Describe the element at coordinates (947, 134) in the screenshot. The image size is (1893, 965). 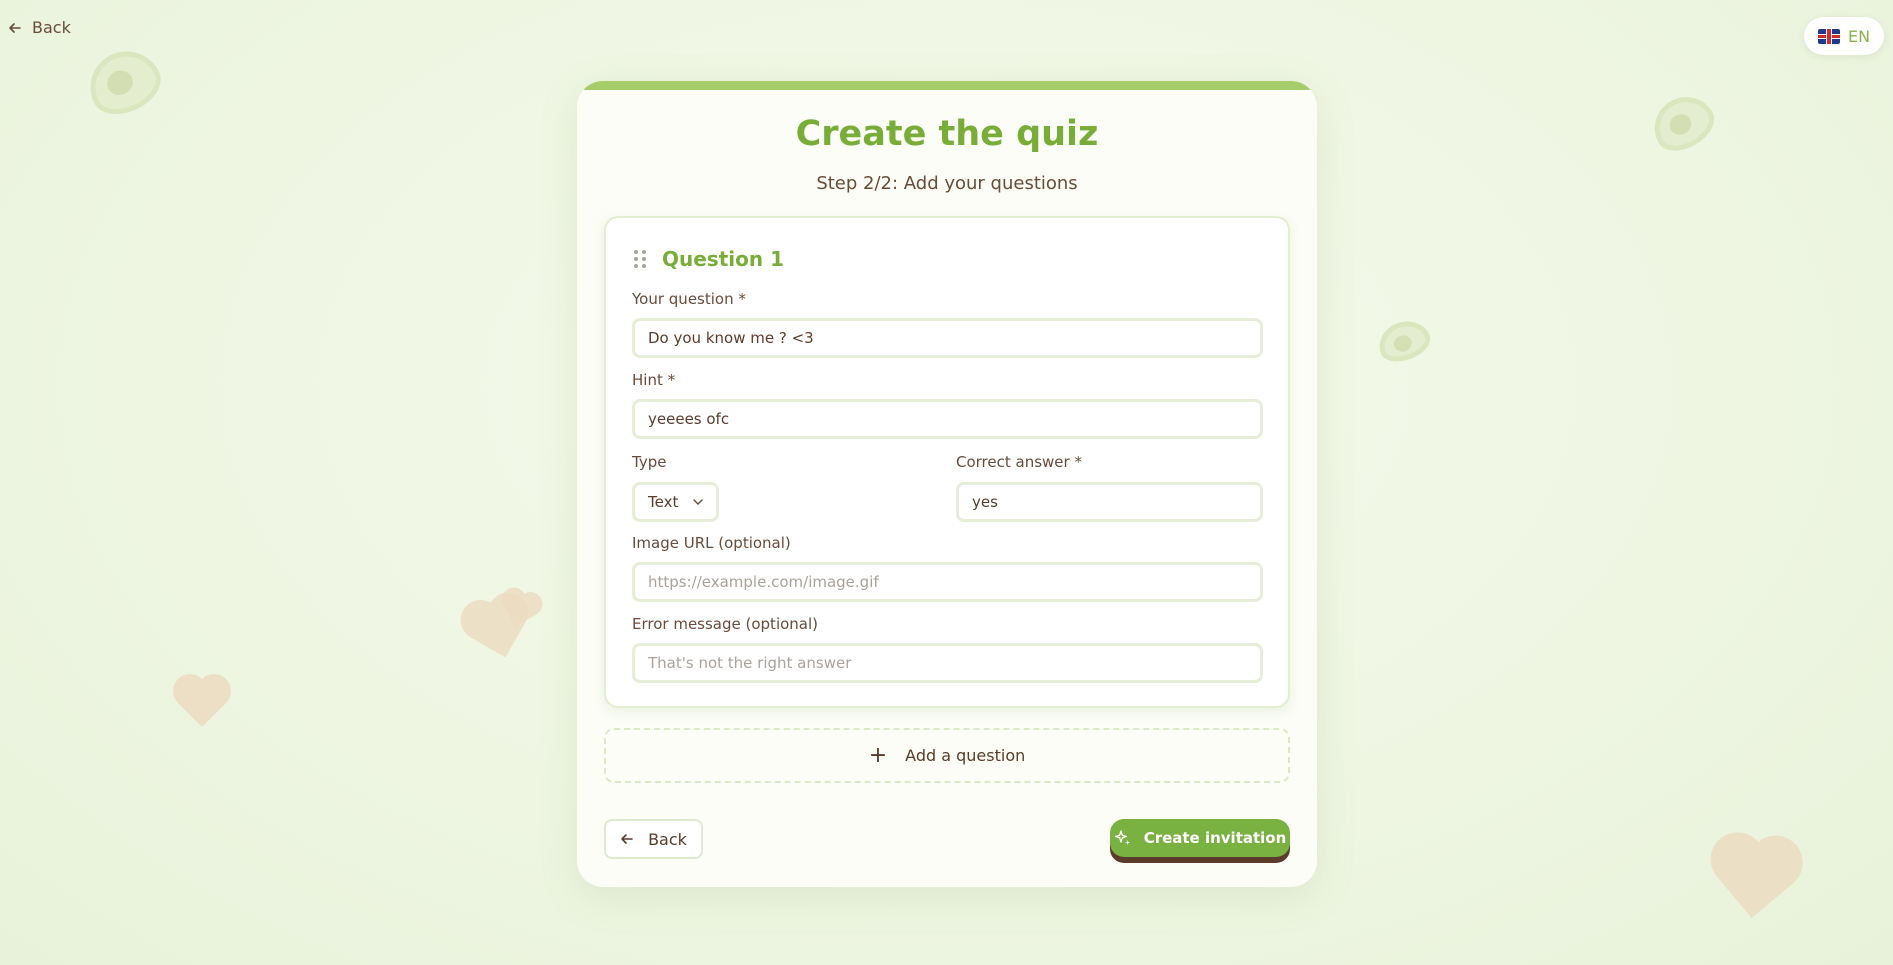
I see `page-title: Create the quiz` at that location.